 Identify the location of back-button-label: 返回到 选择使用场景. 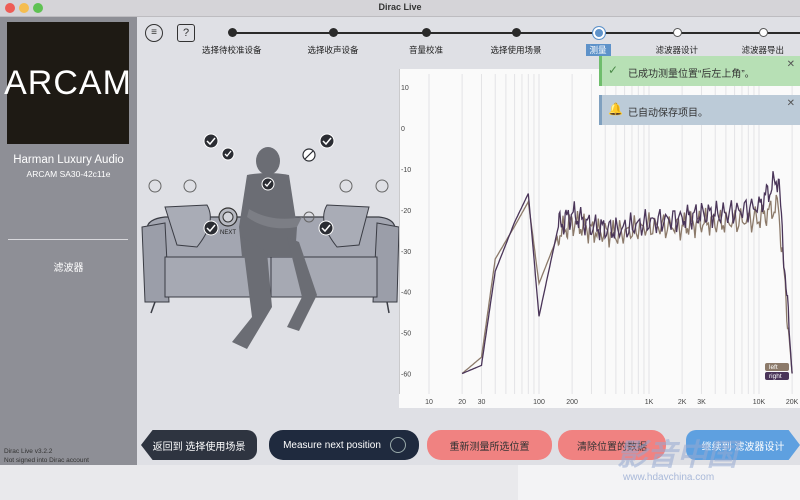
(199, 447).